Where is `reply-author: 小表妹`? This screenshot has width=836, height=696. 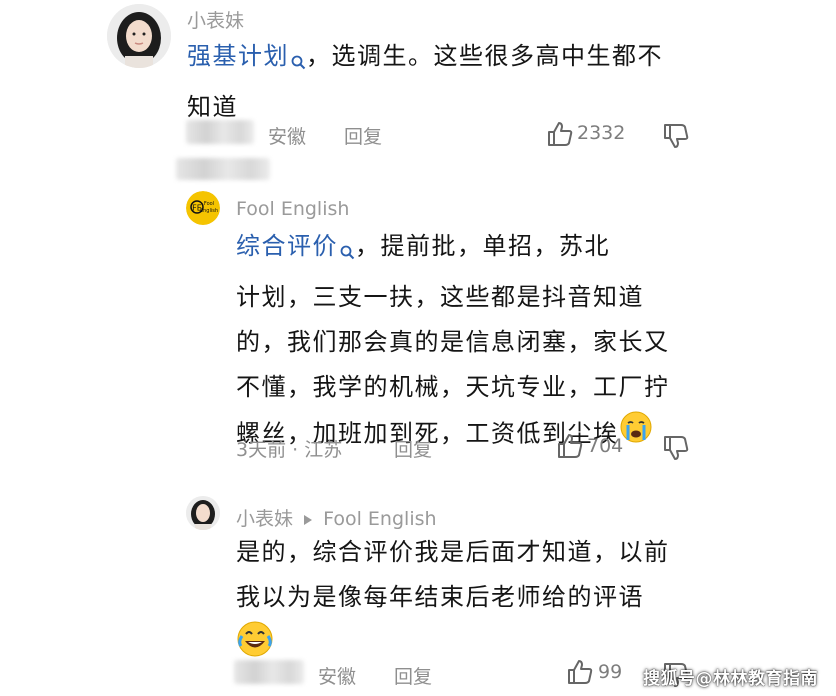
reply-author: 小表妹 is located at coordinates (264, 519).